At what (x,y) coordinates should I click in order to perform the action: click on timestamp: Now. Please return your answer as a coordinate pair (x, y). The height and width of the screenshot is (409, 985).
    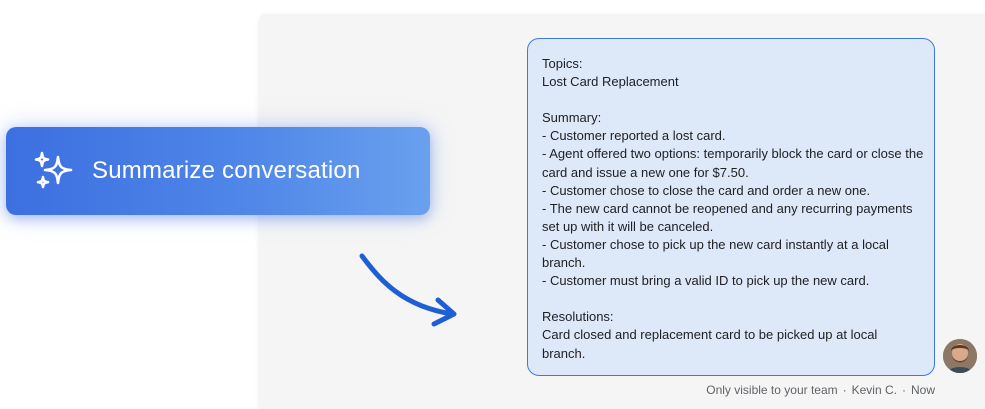
    Looking at the image, I should click on (922, 390).